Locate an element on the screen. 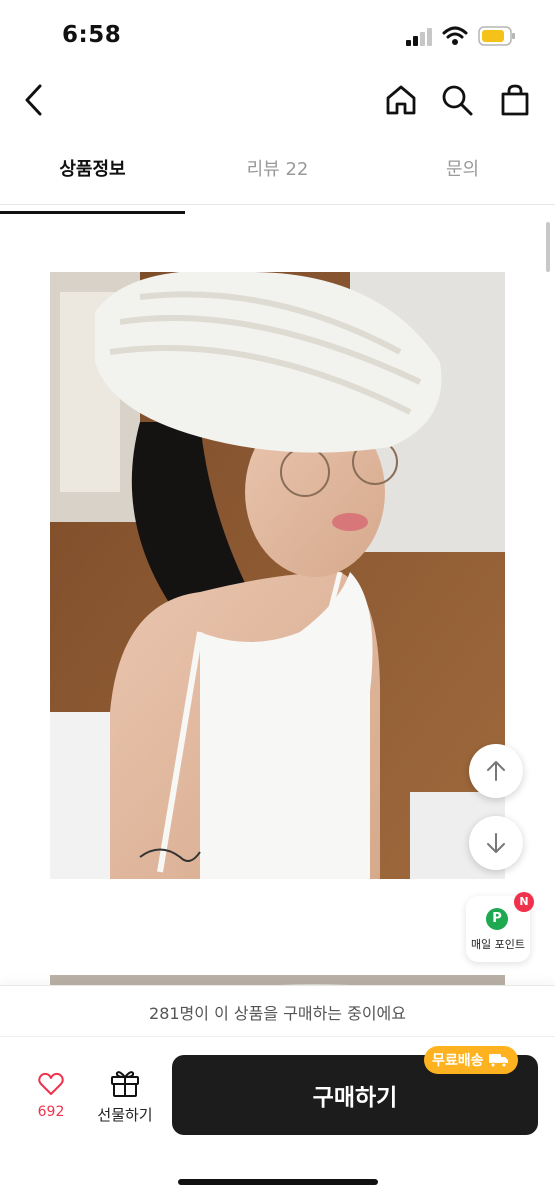  shopping-bag-icon is located at coordinates (515, 100).